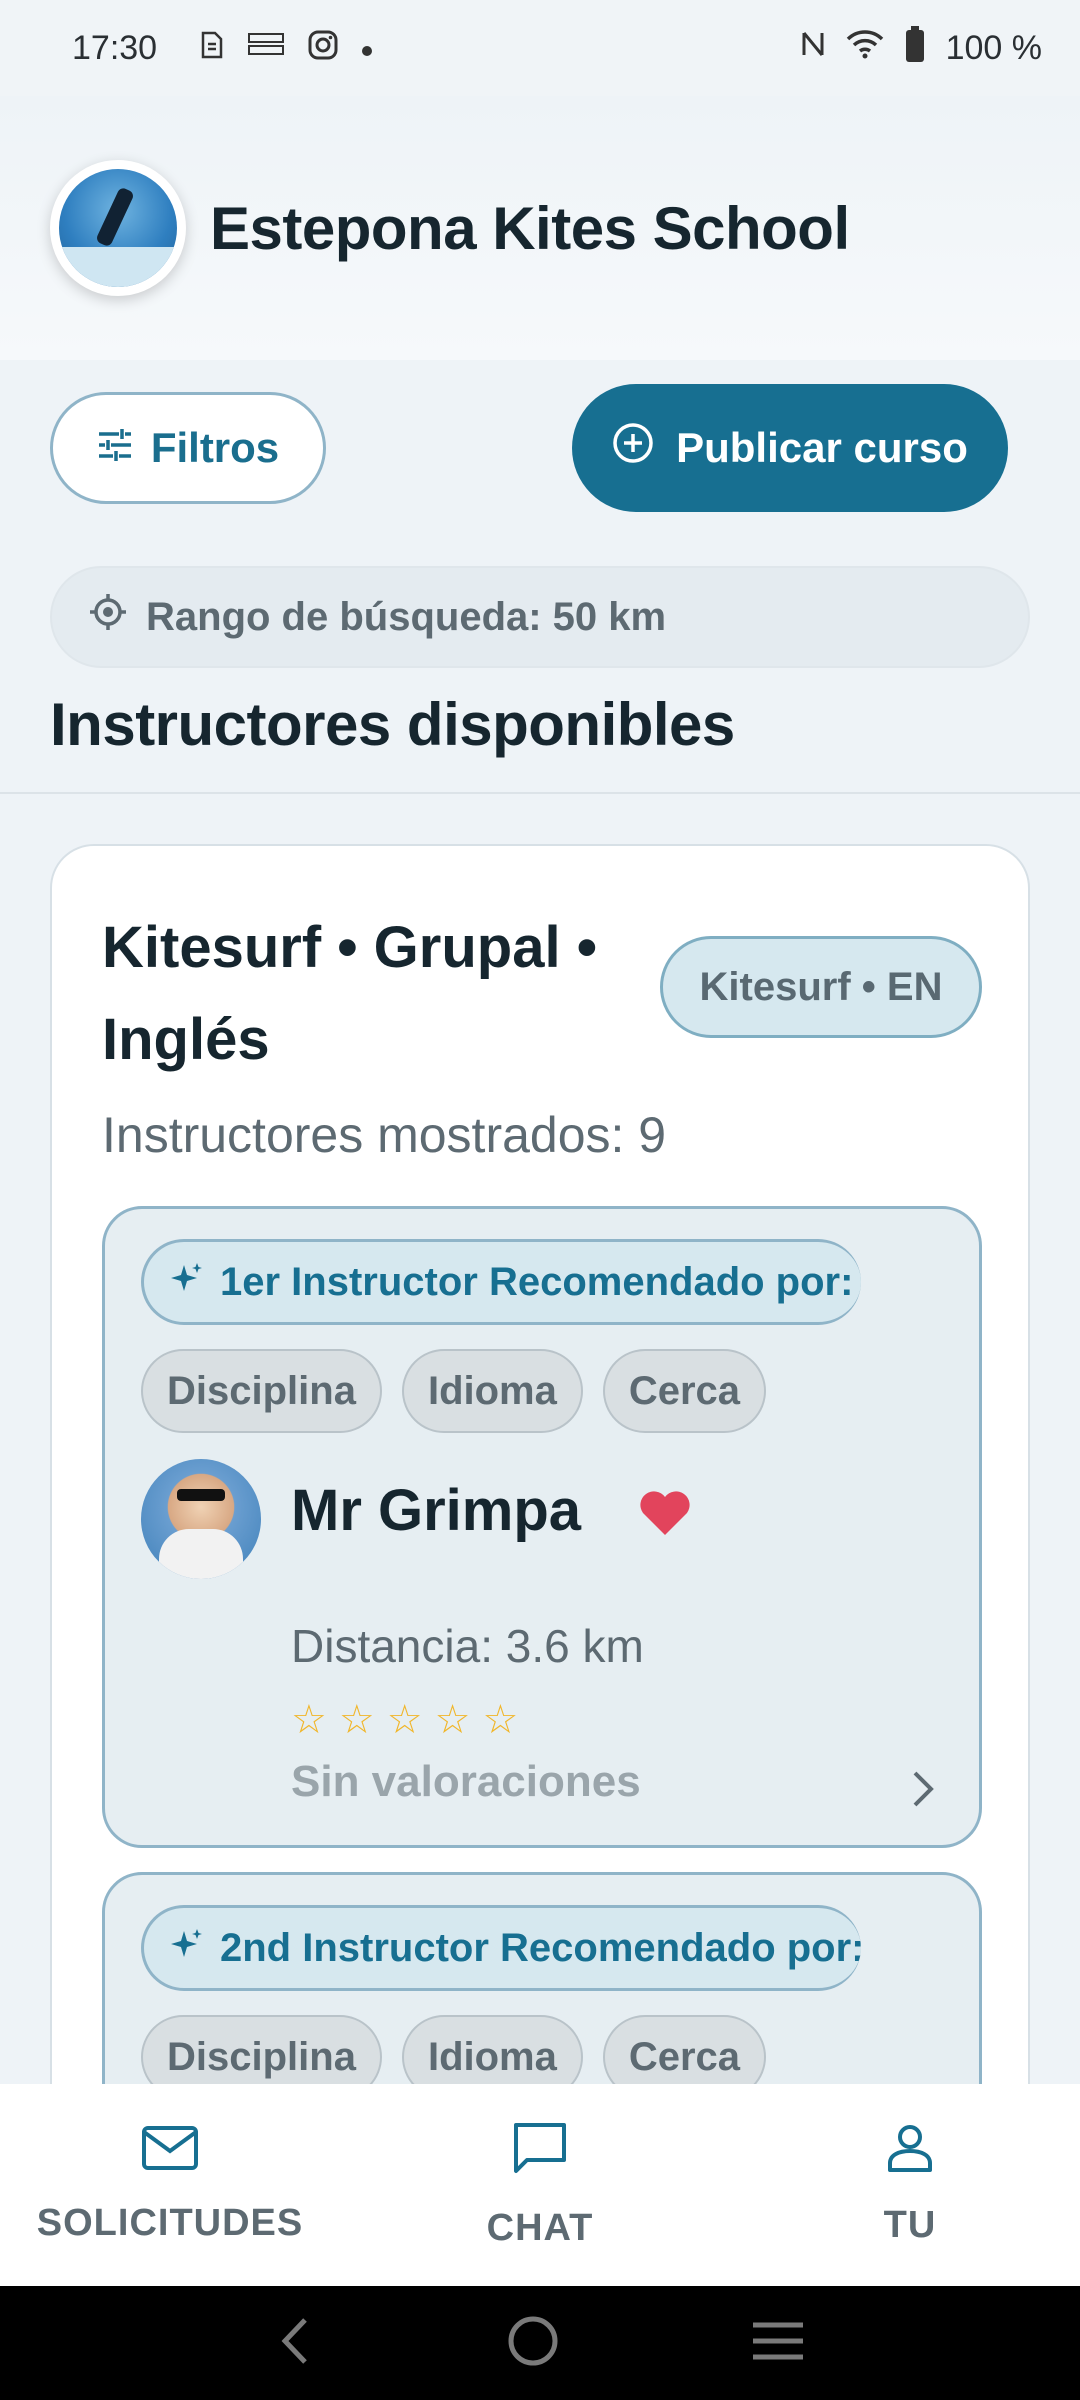 The width and height of the screenshot is (1080, 2400). I want to click on nav-chat-label: CHAT, so click(540, 2228).